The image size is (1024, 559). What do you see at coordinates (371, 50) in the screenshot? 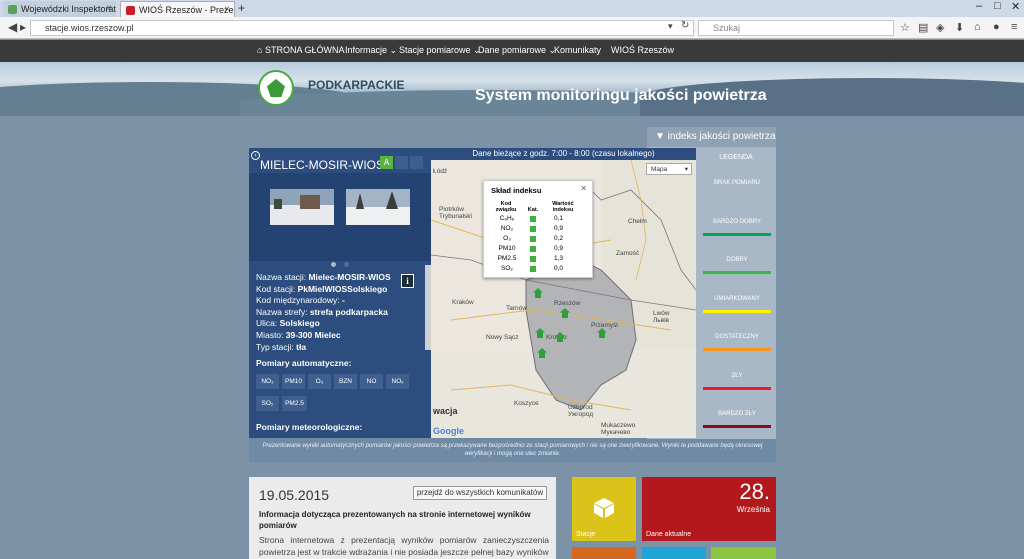
I see `menu-informacje: Informacje ⌄` at bounding box center [371, 50].